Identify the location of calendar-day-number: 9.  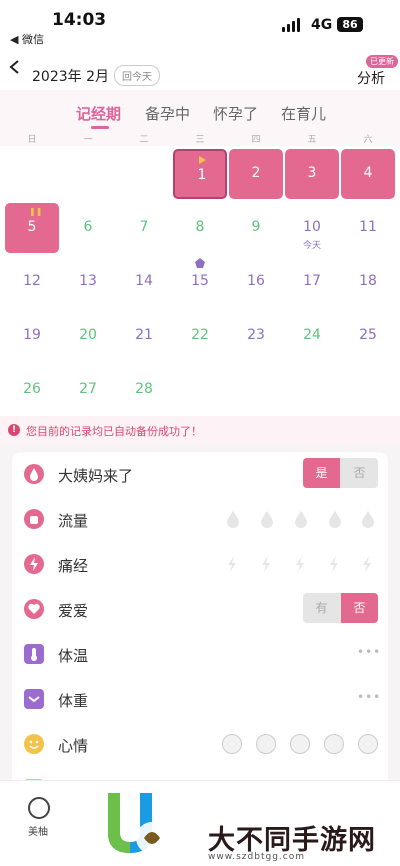
(256, 227).